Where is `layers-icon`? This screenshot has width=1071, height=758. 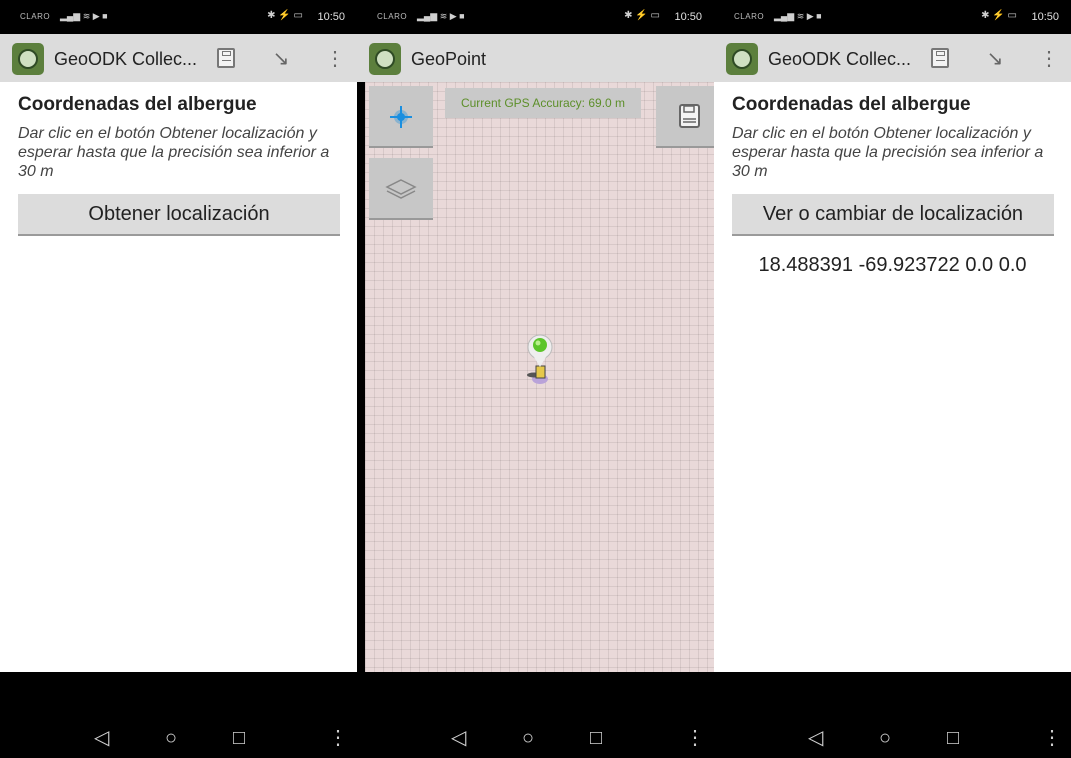 layers-icon is located at coordinates (401, 189).